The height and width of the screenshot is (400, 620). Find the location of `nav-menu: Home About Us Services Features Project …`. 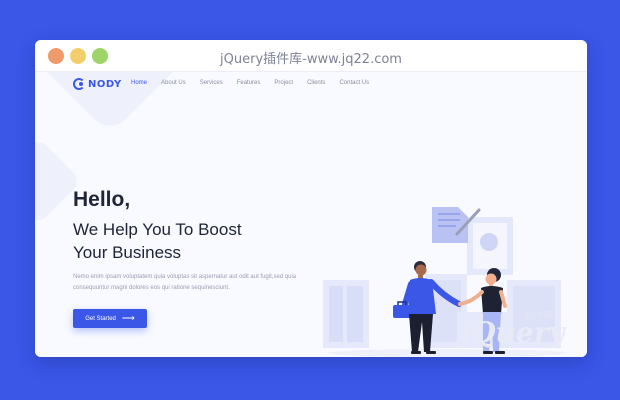

nav-menu: Home About Us Services Features Project … is located at coordinates (257, 83).